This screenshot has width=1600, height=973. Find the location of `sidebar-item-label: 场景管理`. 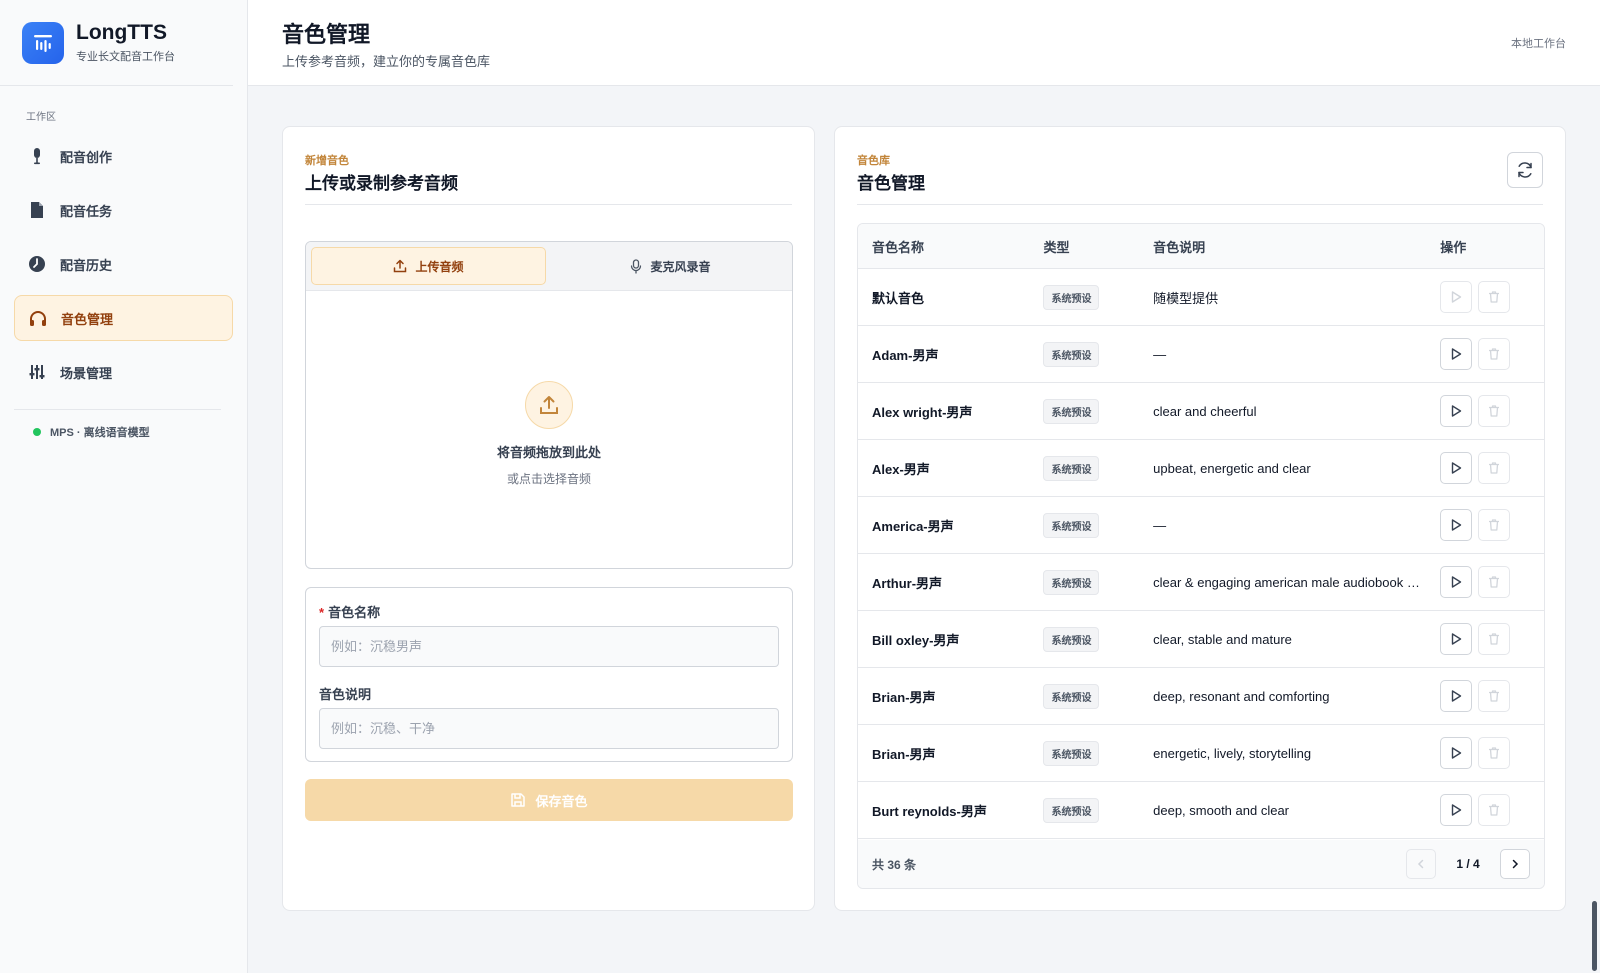

sidebar-item-label: 场景管理 is located at coordinates (86, 373).